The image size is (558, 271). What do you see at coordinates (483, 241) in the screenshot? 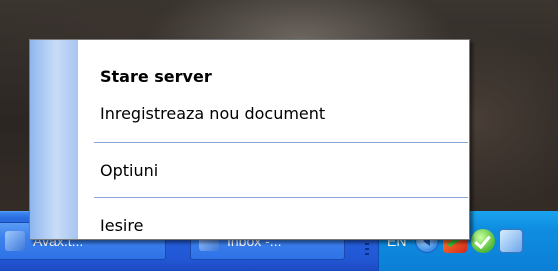
I see `security-check-icon` at bounding box center [483, 241].